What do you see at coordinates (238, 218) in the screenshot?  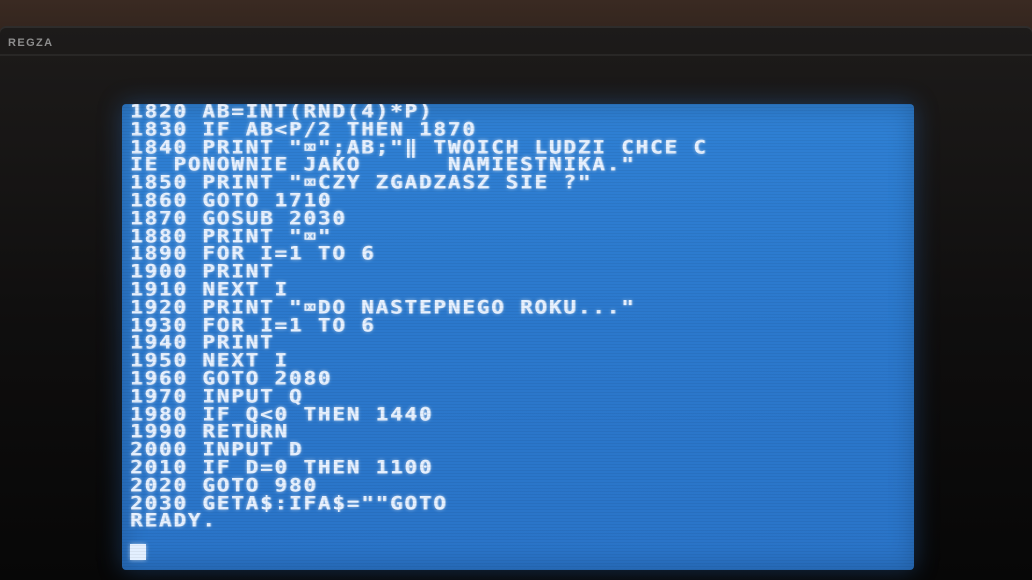 I see `code-line: 1870 GOSUB 2030` at bounding box center [238, 218].